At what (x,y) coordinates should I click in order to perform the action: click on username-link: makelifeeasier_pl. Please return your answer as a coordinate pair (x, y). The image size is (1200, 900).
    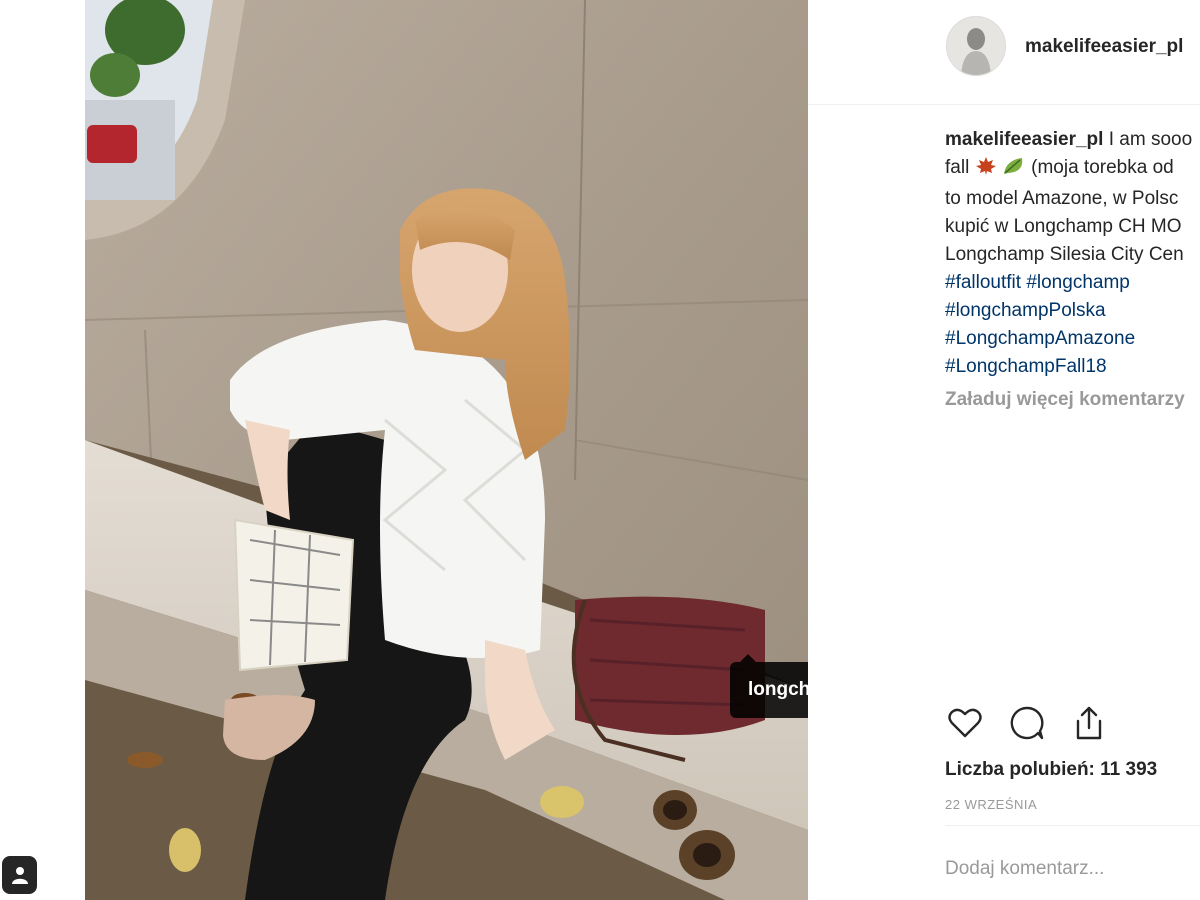
    Looking at the image, I should click on (1104, 47).